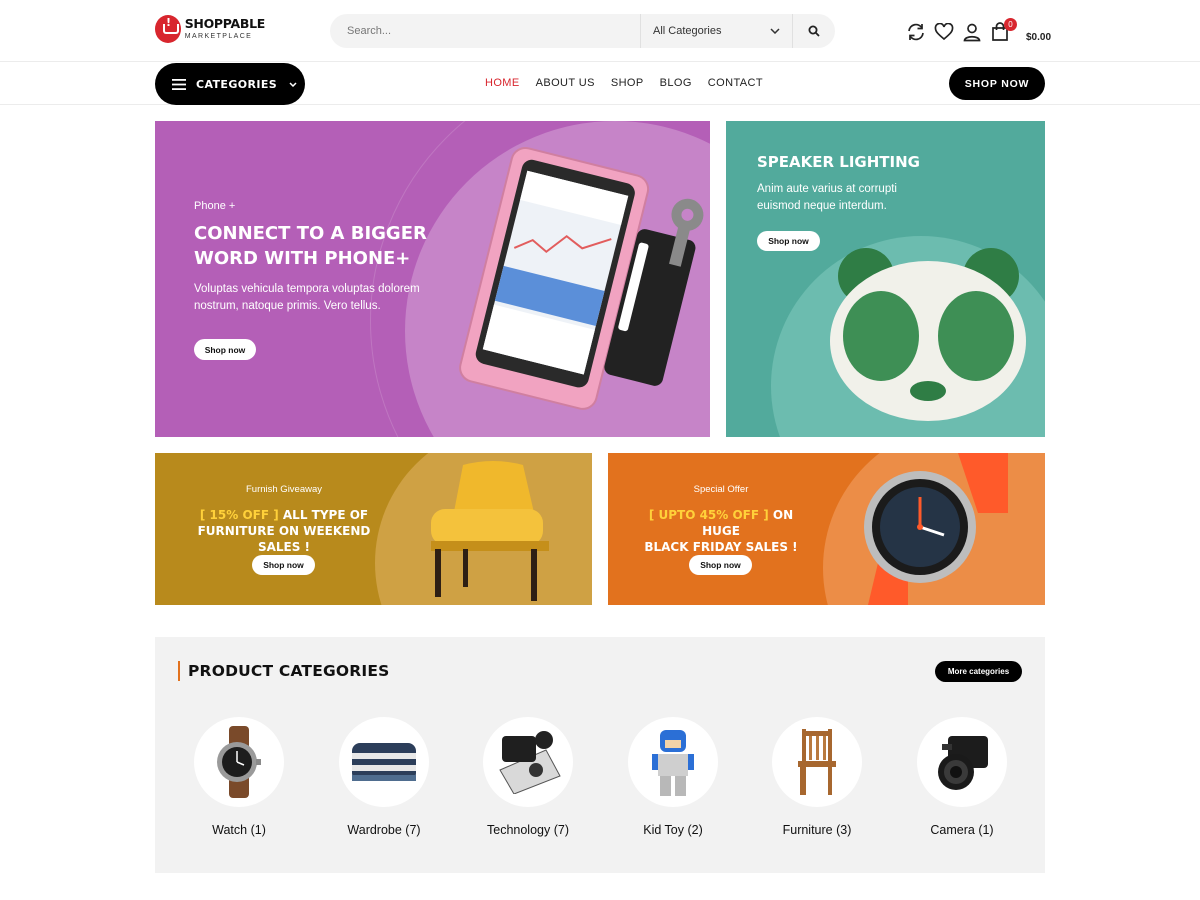 The width and height of the screenshot is (1200, 900). Describe the element at coordinates (817, 830) in the screenshot. I see `category-label: Furniture (3)` at that location.